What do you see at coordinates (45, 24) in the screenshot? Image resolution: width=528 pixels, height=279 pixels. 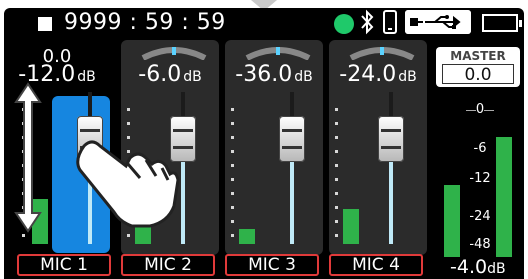 I see `stop-icon` at bounding box center [45, 24].